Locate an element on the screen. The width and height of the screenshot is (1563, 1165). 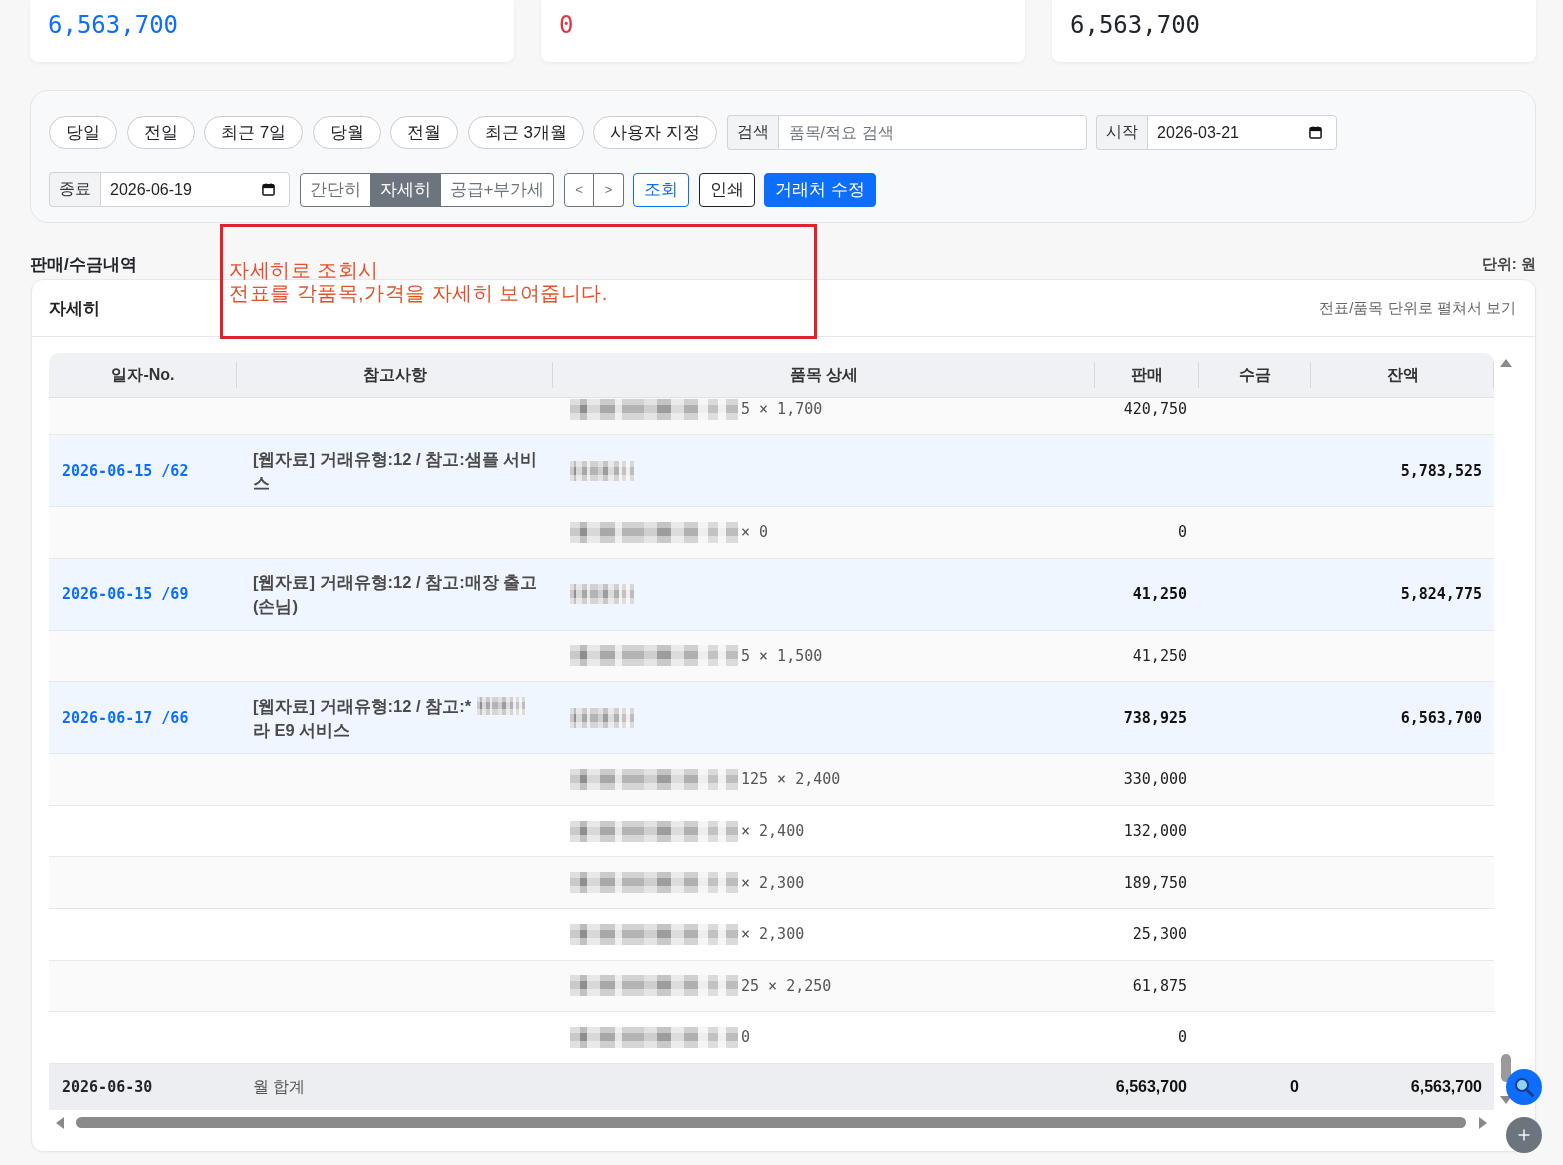
date-range-button: 최근 7일 is located at coordinates (254, 132).